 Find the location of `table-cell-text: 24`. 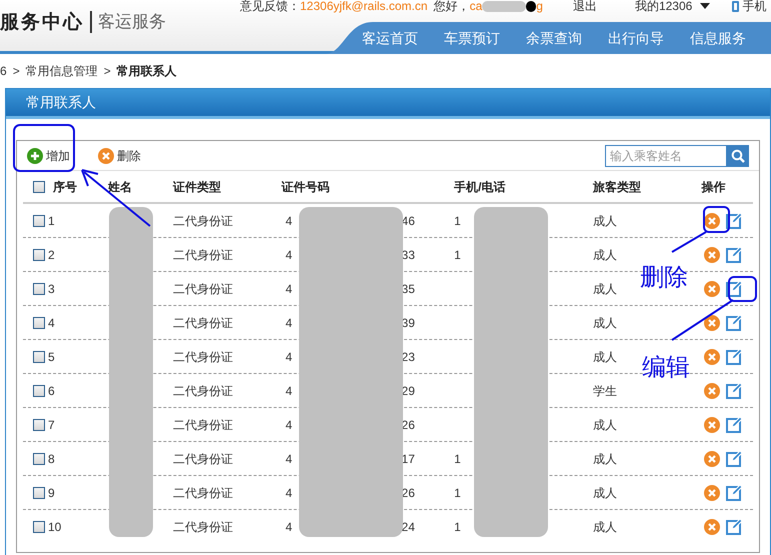

table-cell-text: 24 is located at coordinates (408, 527).